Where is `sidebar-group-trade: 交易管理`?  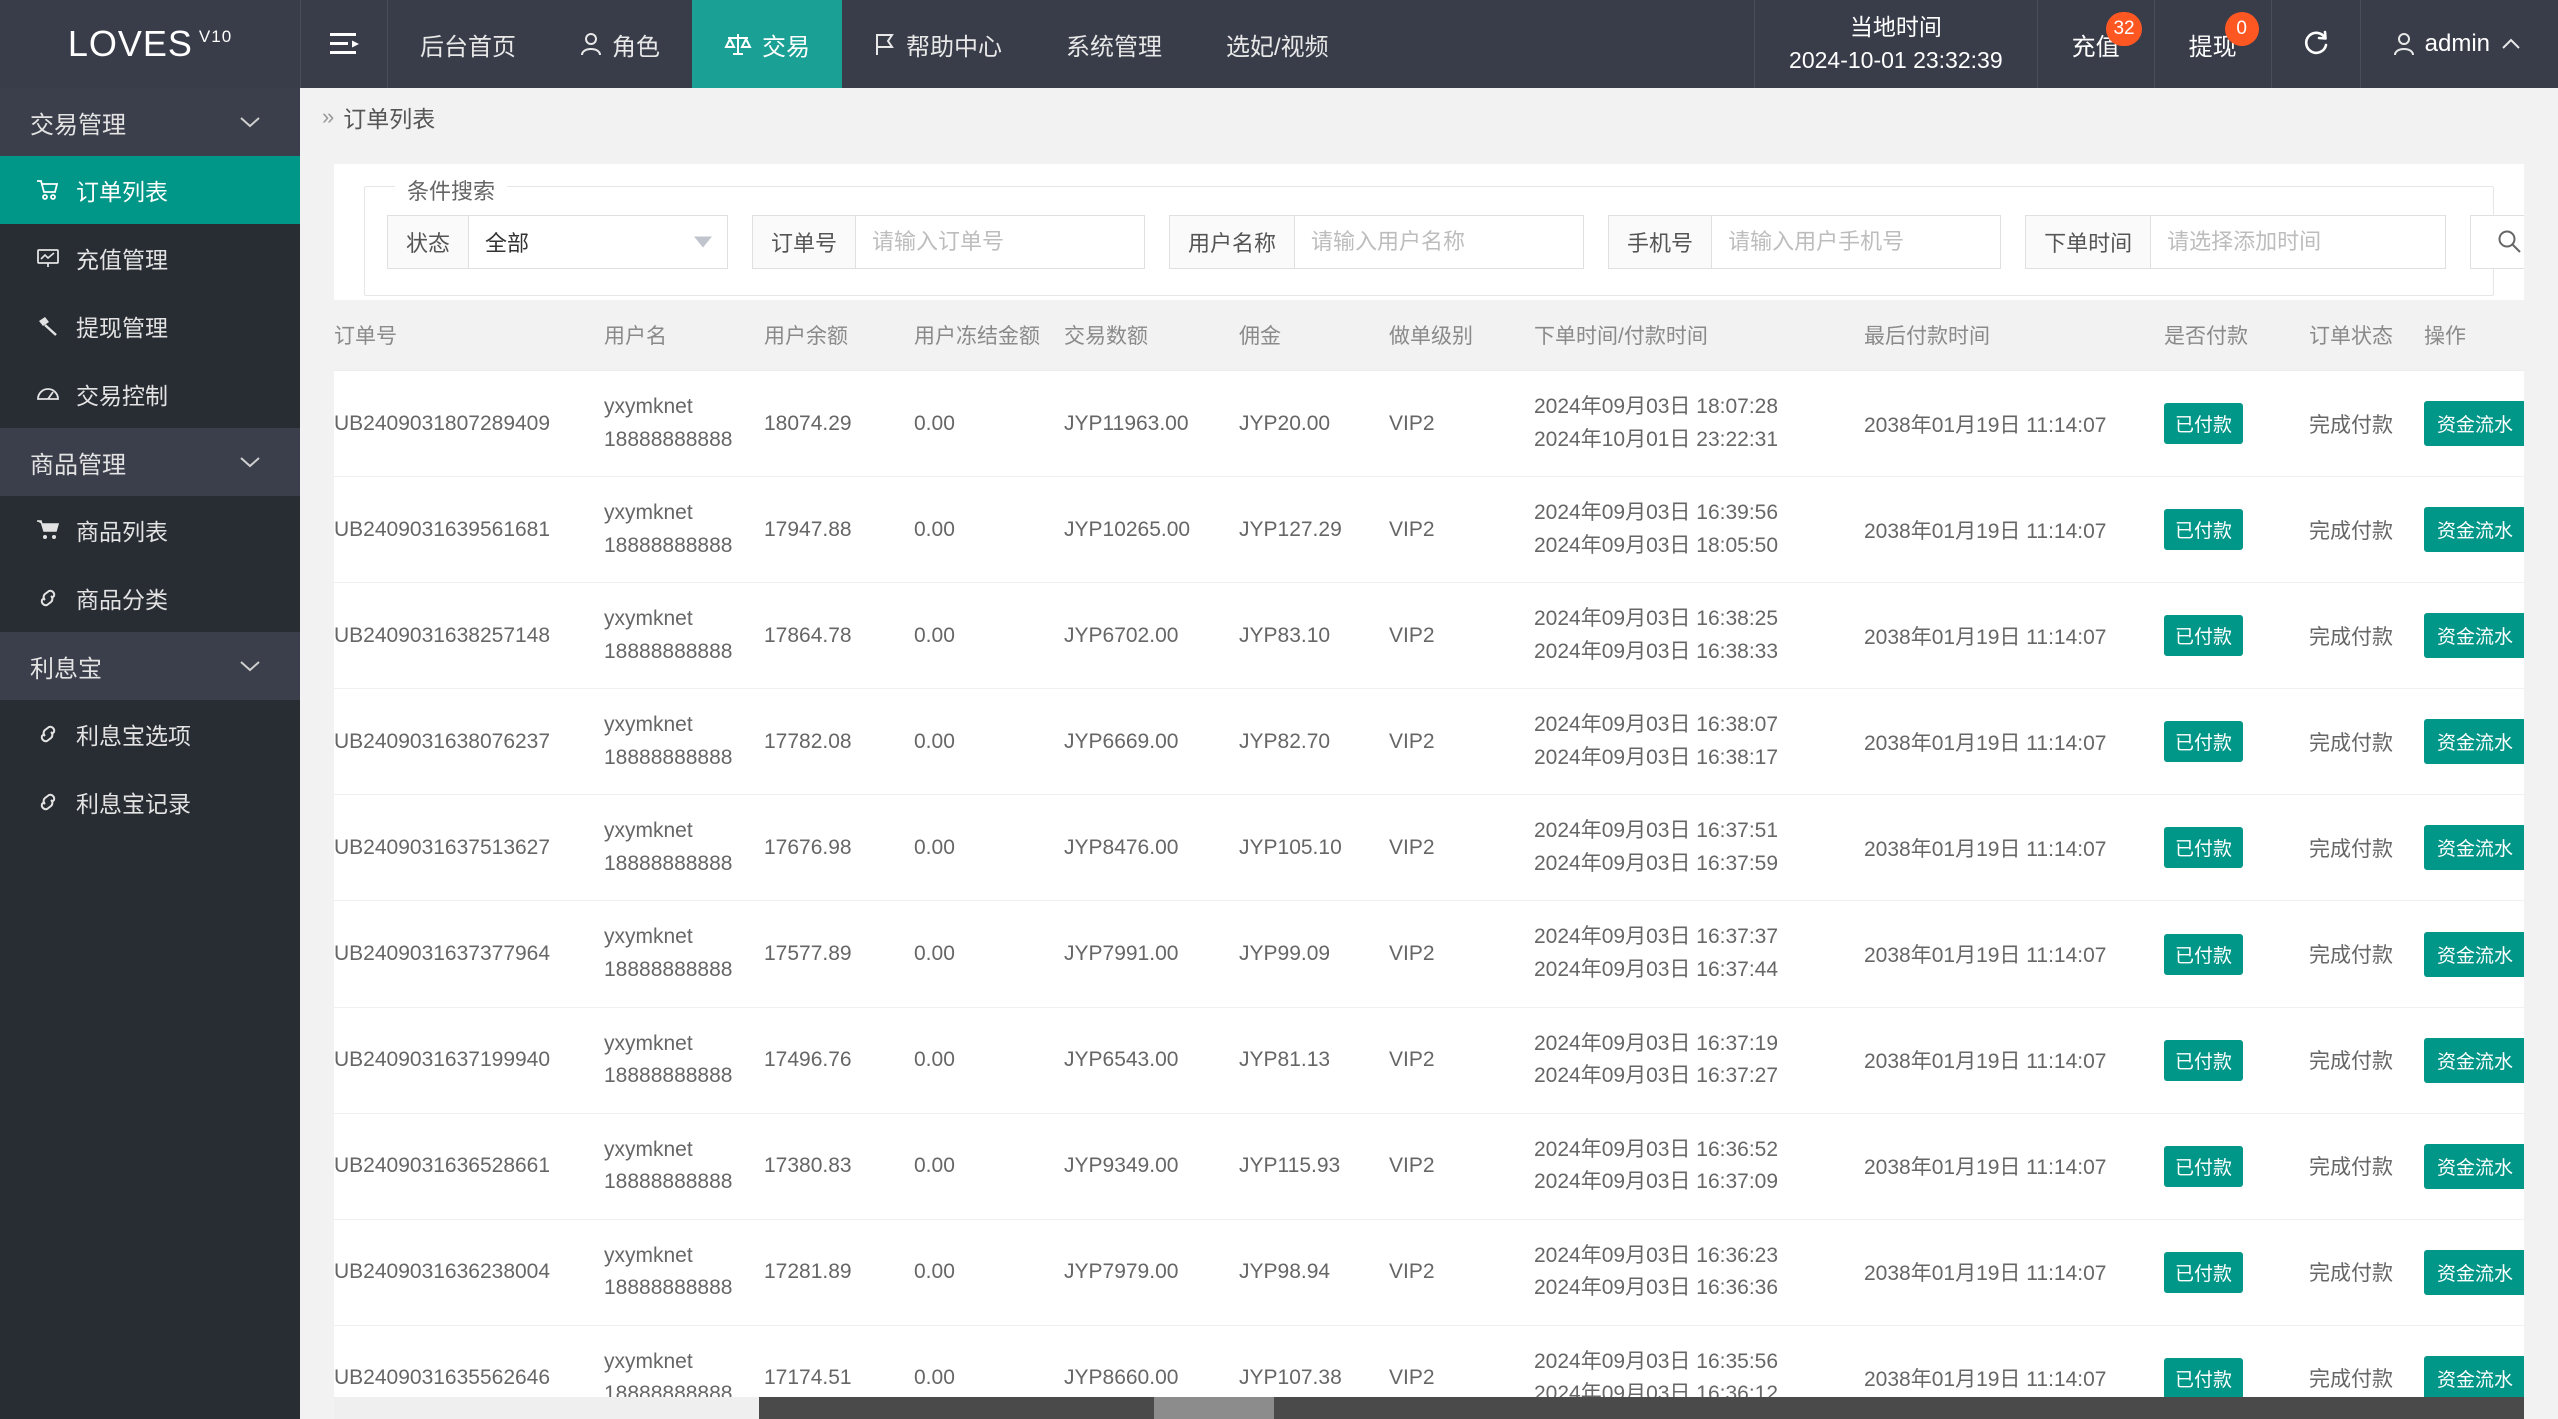 sidebar-group-trade: 交易管理 is located at coordinates (150, 122).